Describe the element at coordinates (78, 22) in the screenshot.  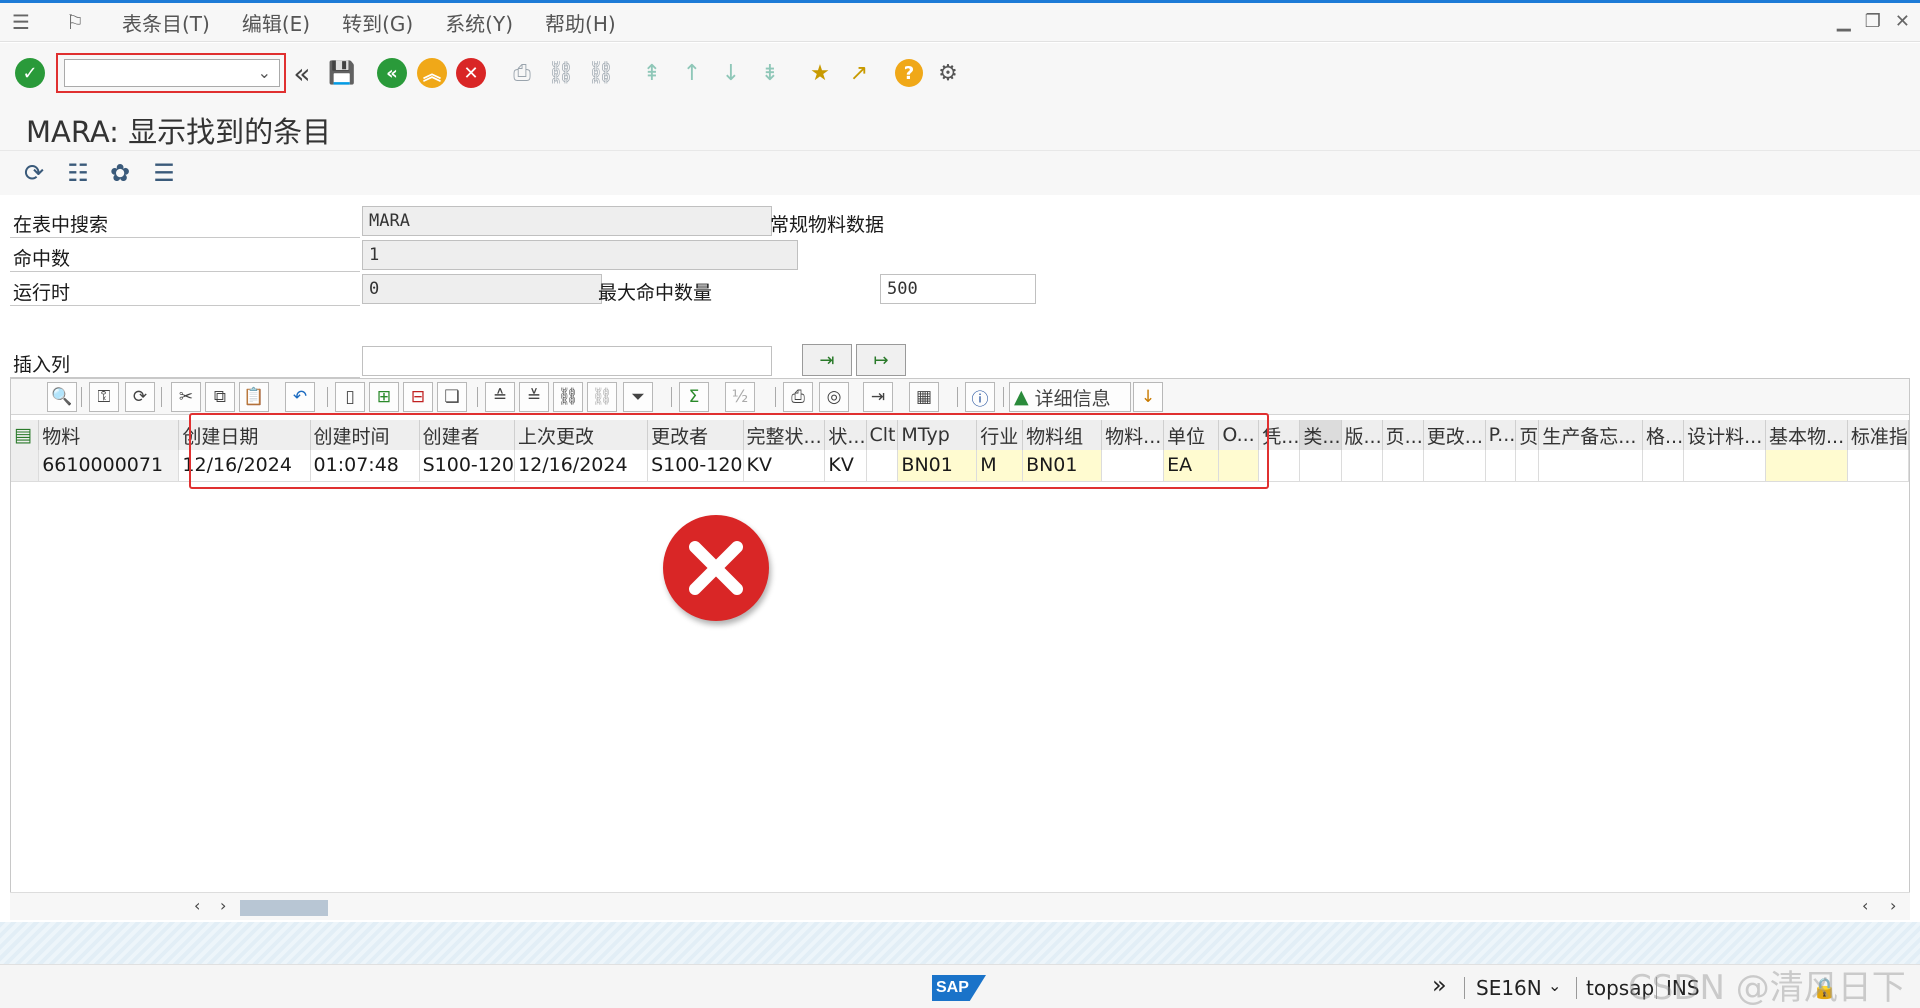
I see `pin-icon: ⚐` at that location.